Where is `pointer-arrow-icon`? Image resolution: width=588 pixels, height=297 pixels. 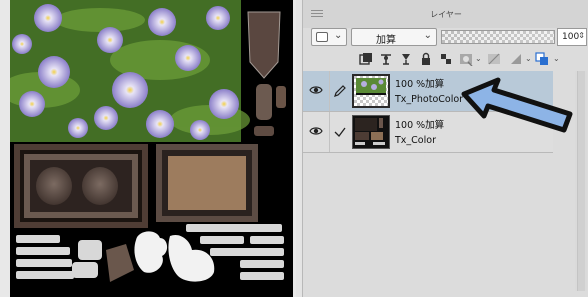 pointer-arrow-icon is located at coordinates (517, 105).